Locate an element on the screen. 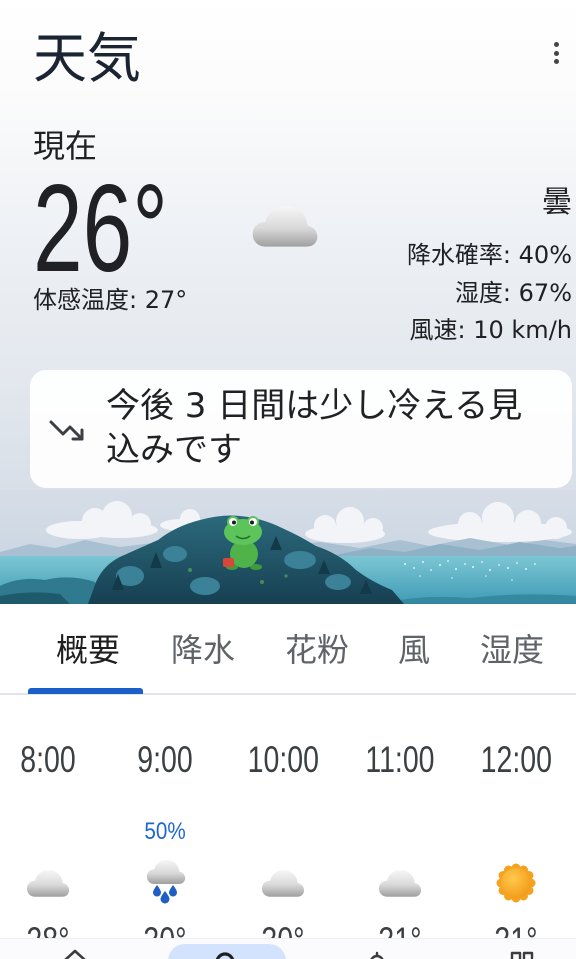  tab-pollen: 花粉 is located at coordinates (317, 650).